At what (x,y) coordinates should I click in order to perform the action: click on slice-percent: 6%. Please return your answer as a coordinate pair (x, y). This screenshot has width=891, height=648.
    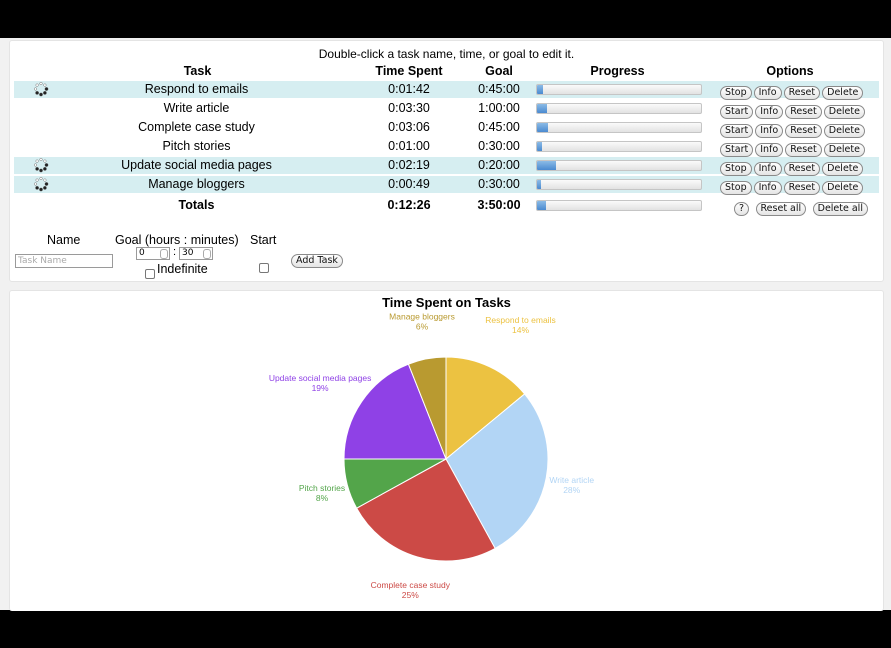
    Looking at the image, I should click on (422, 326).